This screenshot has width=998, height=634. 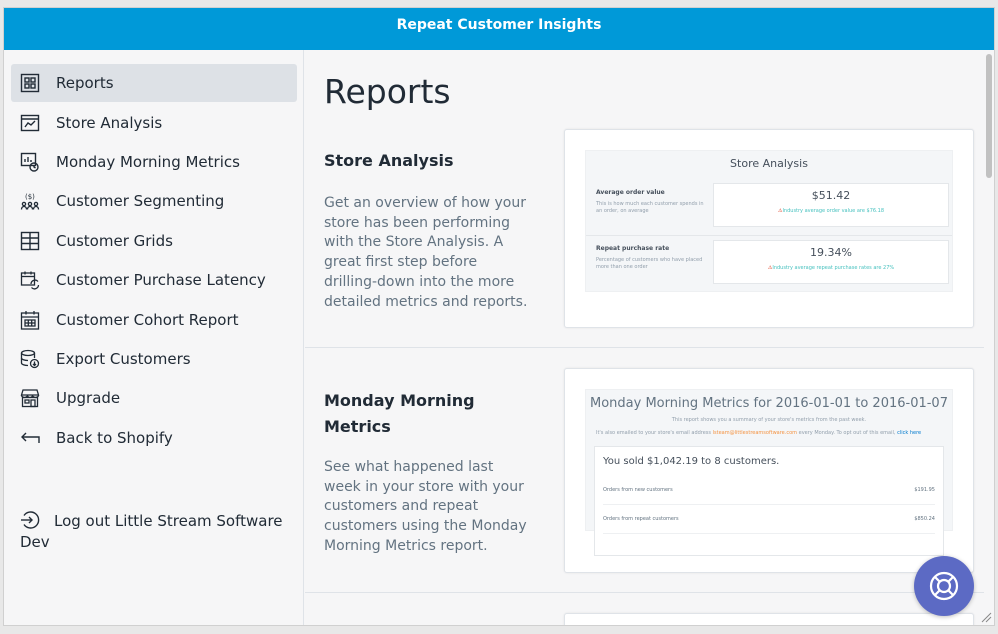 I want to click on section-title: Store Analysis, so click(x=429, y=161).